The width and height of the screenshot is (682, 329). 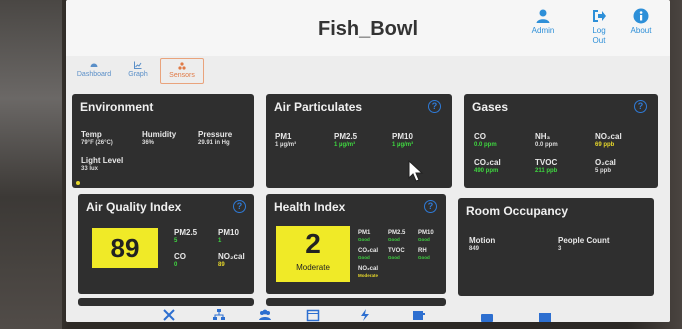 I want to click on temp-label: Temp, so click(x=91, y=134).